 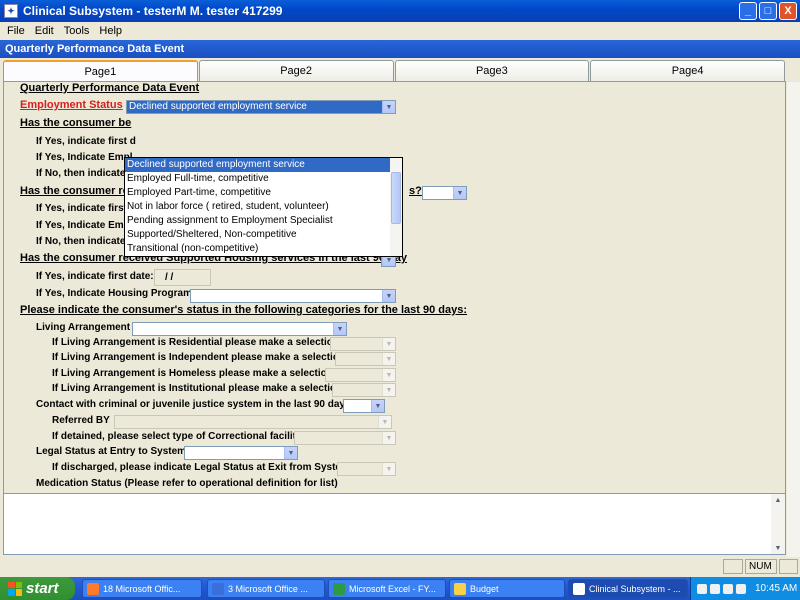 I want to click on clock: 10:45 AM, so click(x=776, y=588).